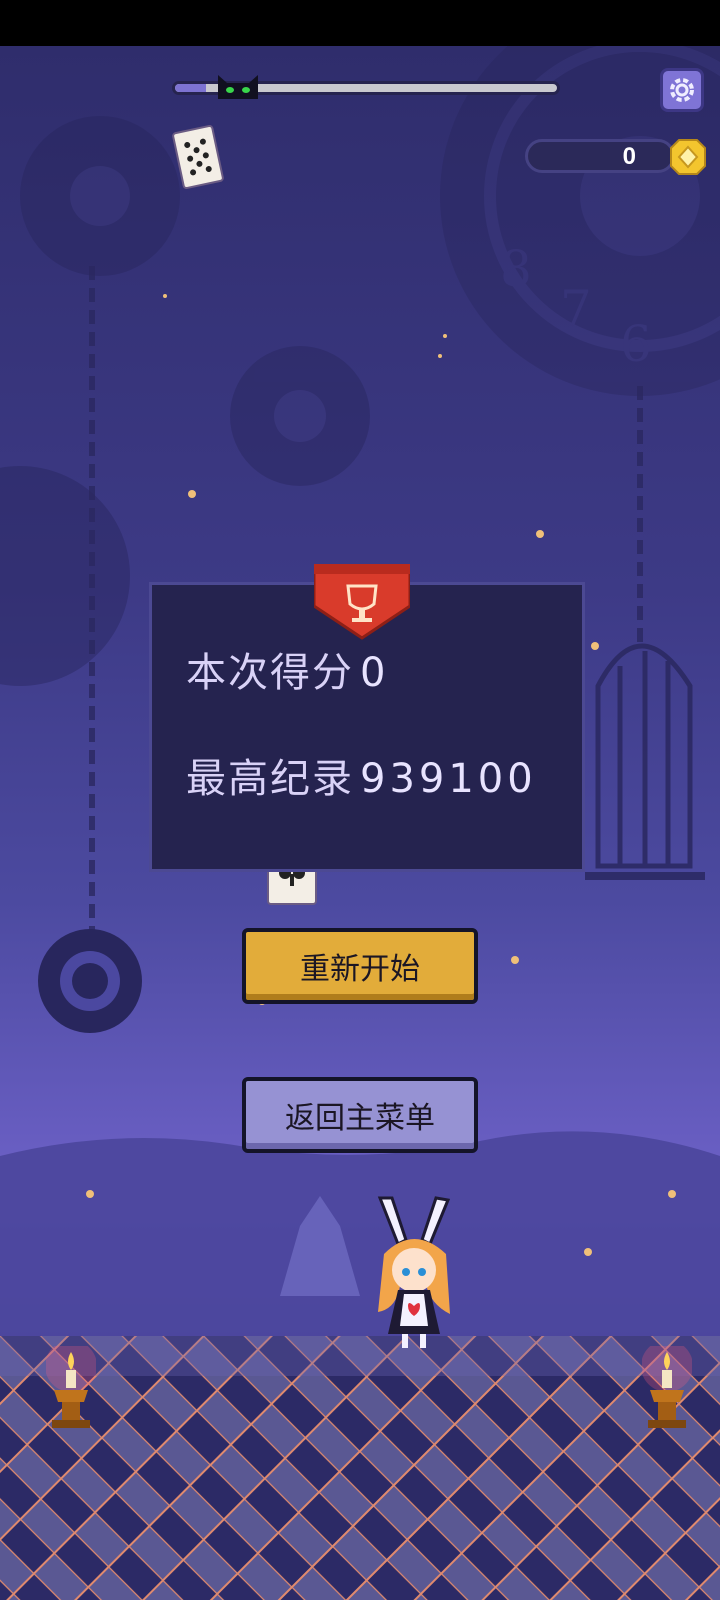 The image size is (720, 1600). Describe the element at coordinates (645, 761) in the screenshot. I see `birdcage-decoration` at that location.